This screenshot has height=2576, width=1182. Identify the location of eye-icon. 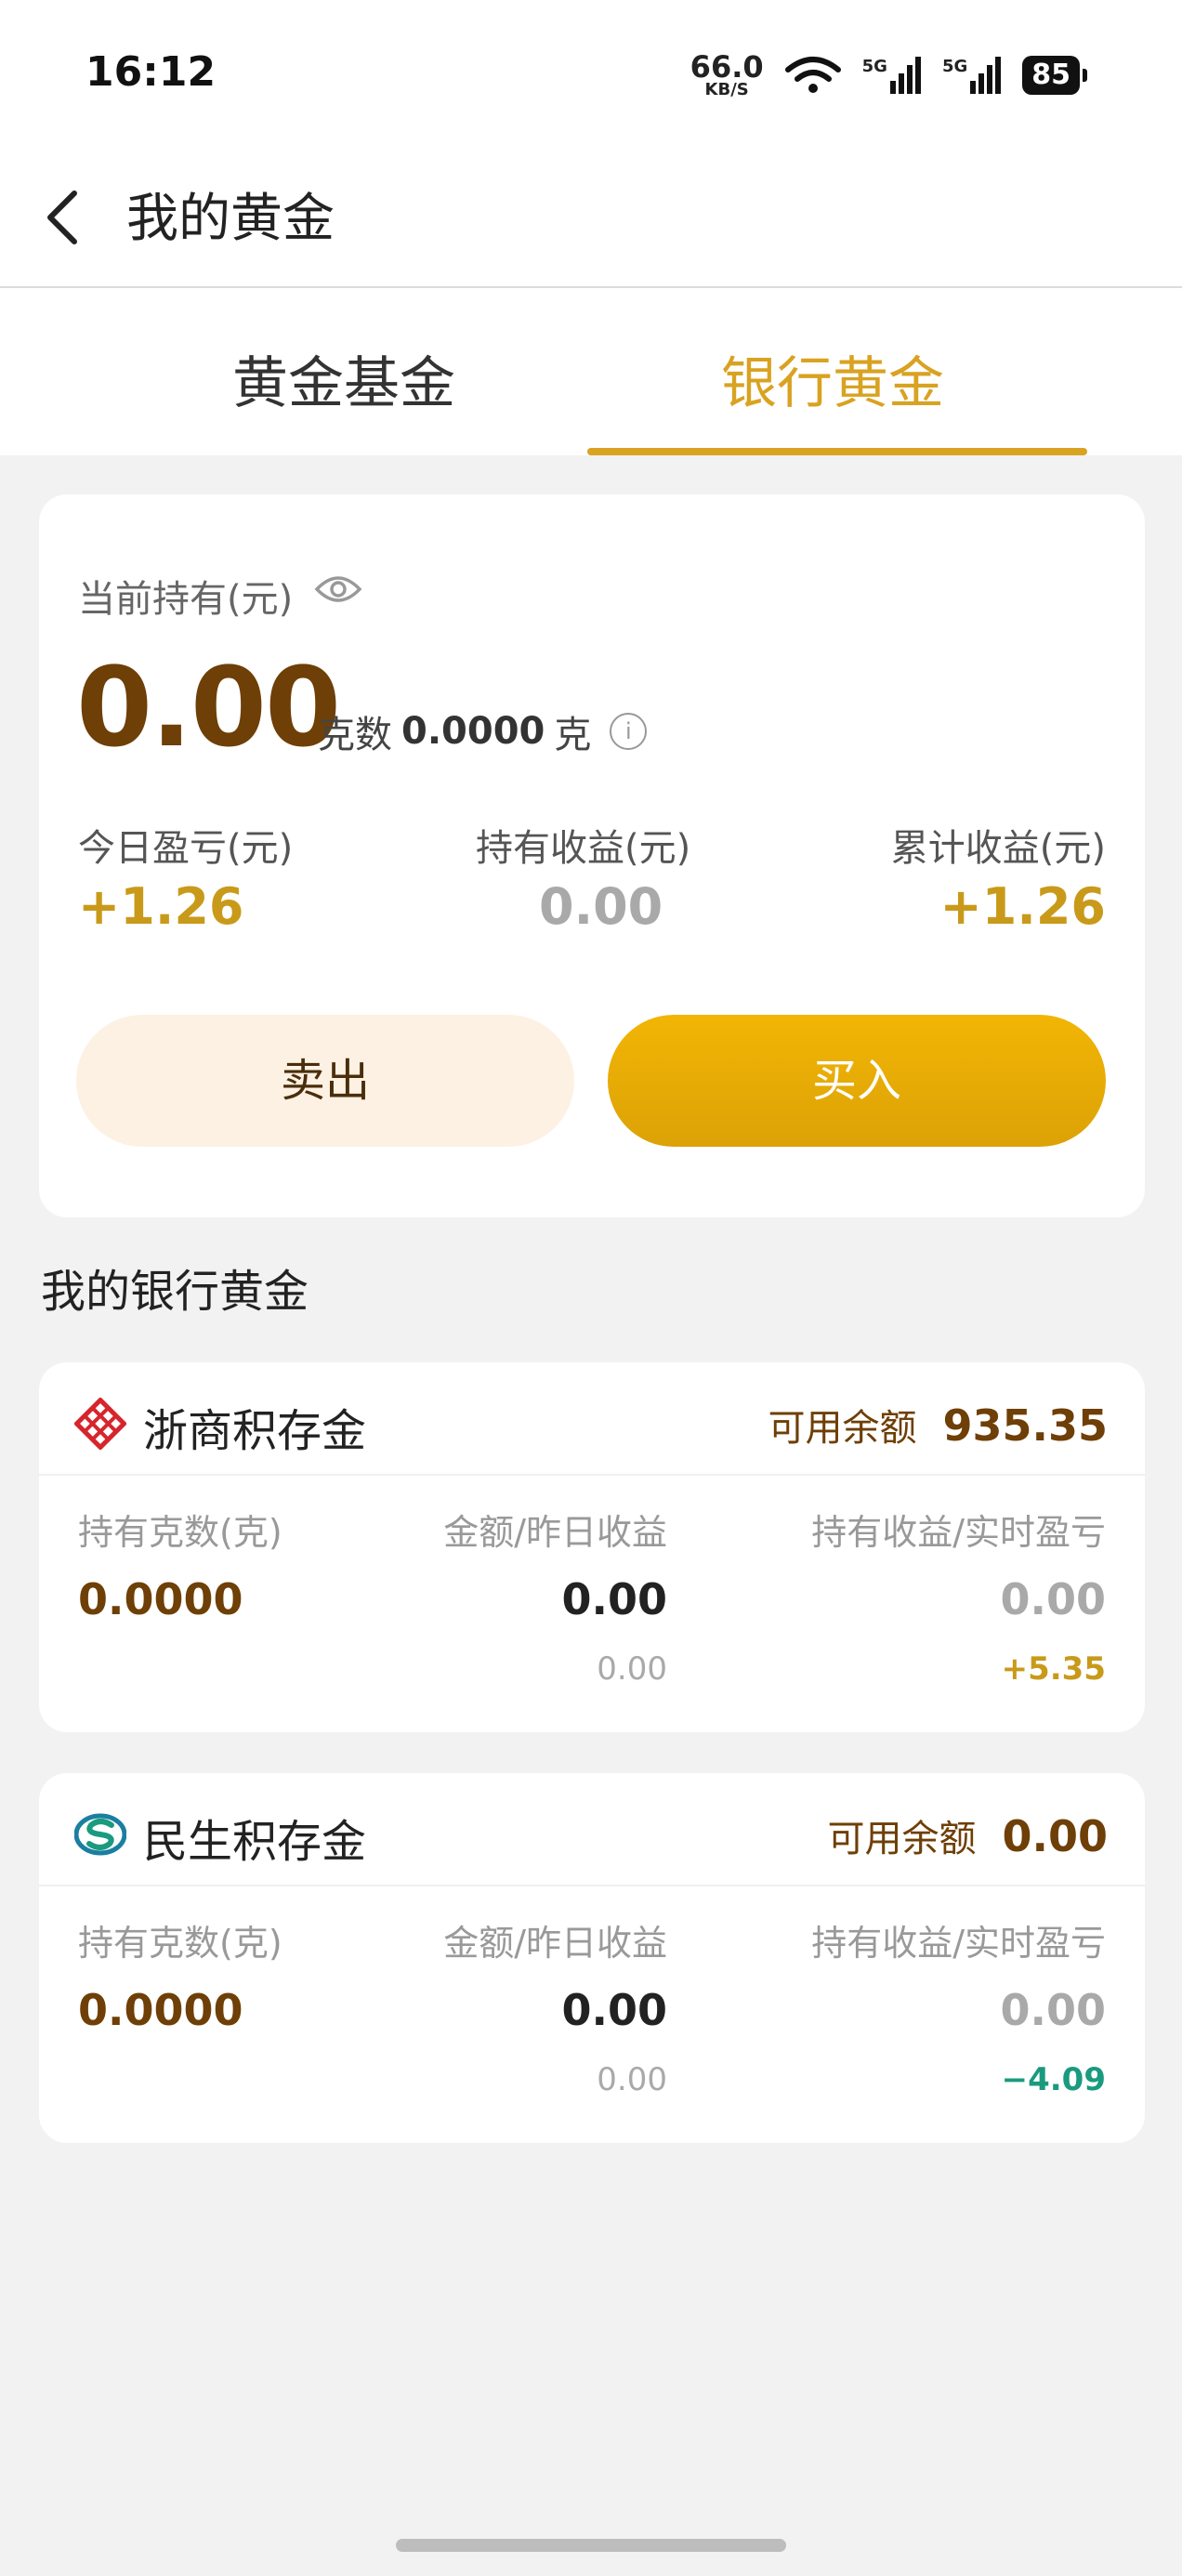
(338, 589).